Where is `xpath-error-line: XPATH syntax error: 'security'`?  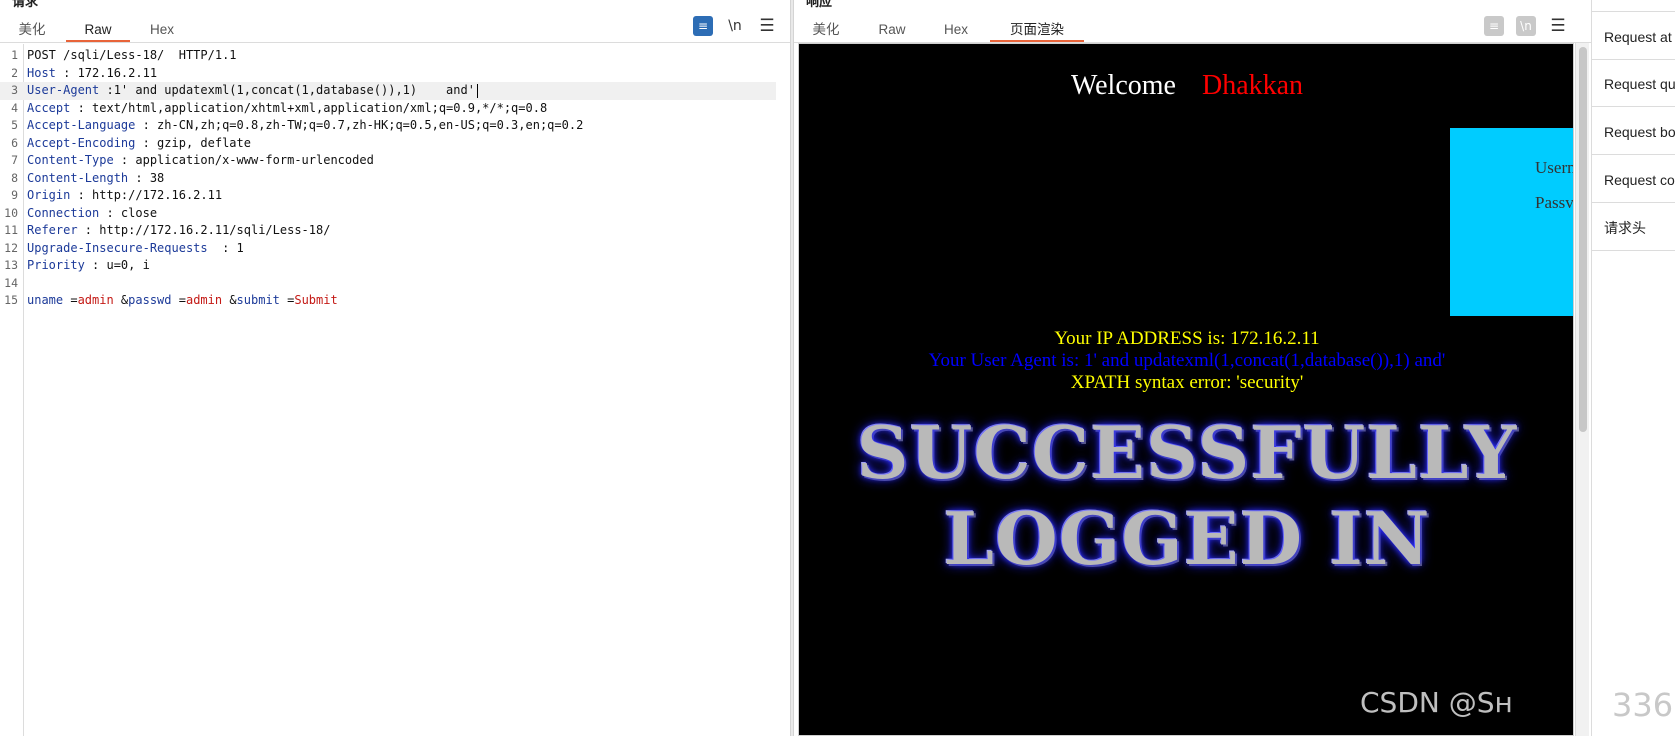
xpath-error-line: XPATH syntax error: 'security' is located at coordinates (1187, 382).